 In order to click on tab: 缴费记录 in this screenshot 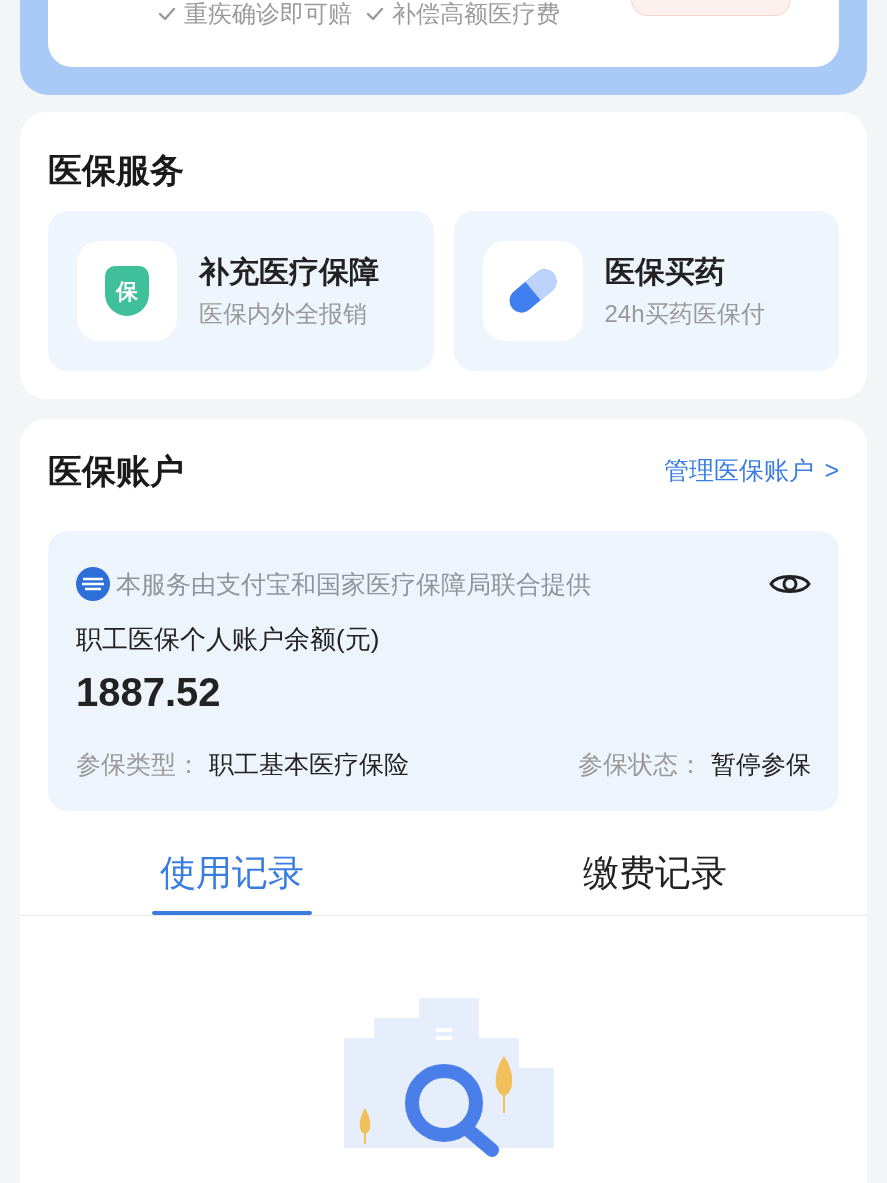, I will do `click(655, 883)`.